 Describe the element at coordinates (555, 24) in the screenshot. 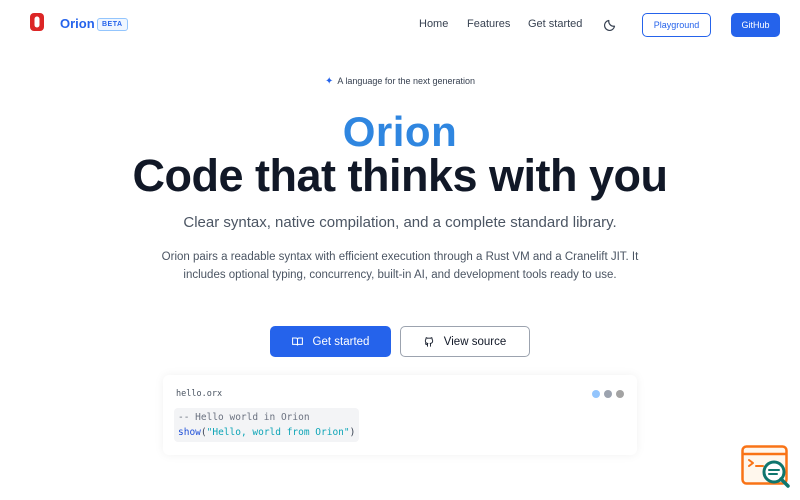

I see `nav-link-get-started: Get started` at that location.